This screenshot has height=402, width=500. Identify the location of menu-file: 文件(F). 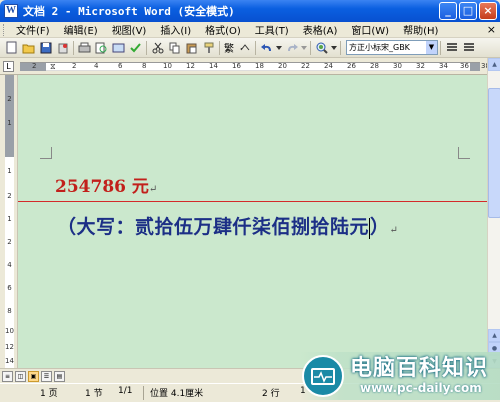
(33, 29).